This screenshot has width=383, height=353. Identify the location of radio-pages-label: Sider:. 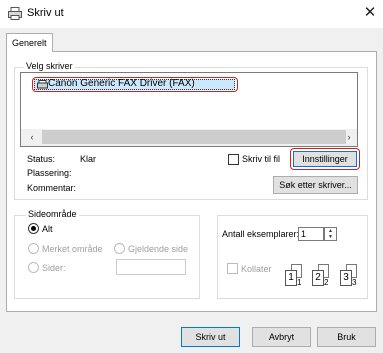
(54, 268).